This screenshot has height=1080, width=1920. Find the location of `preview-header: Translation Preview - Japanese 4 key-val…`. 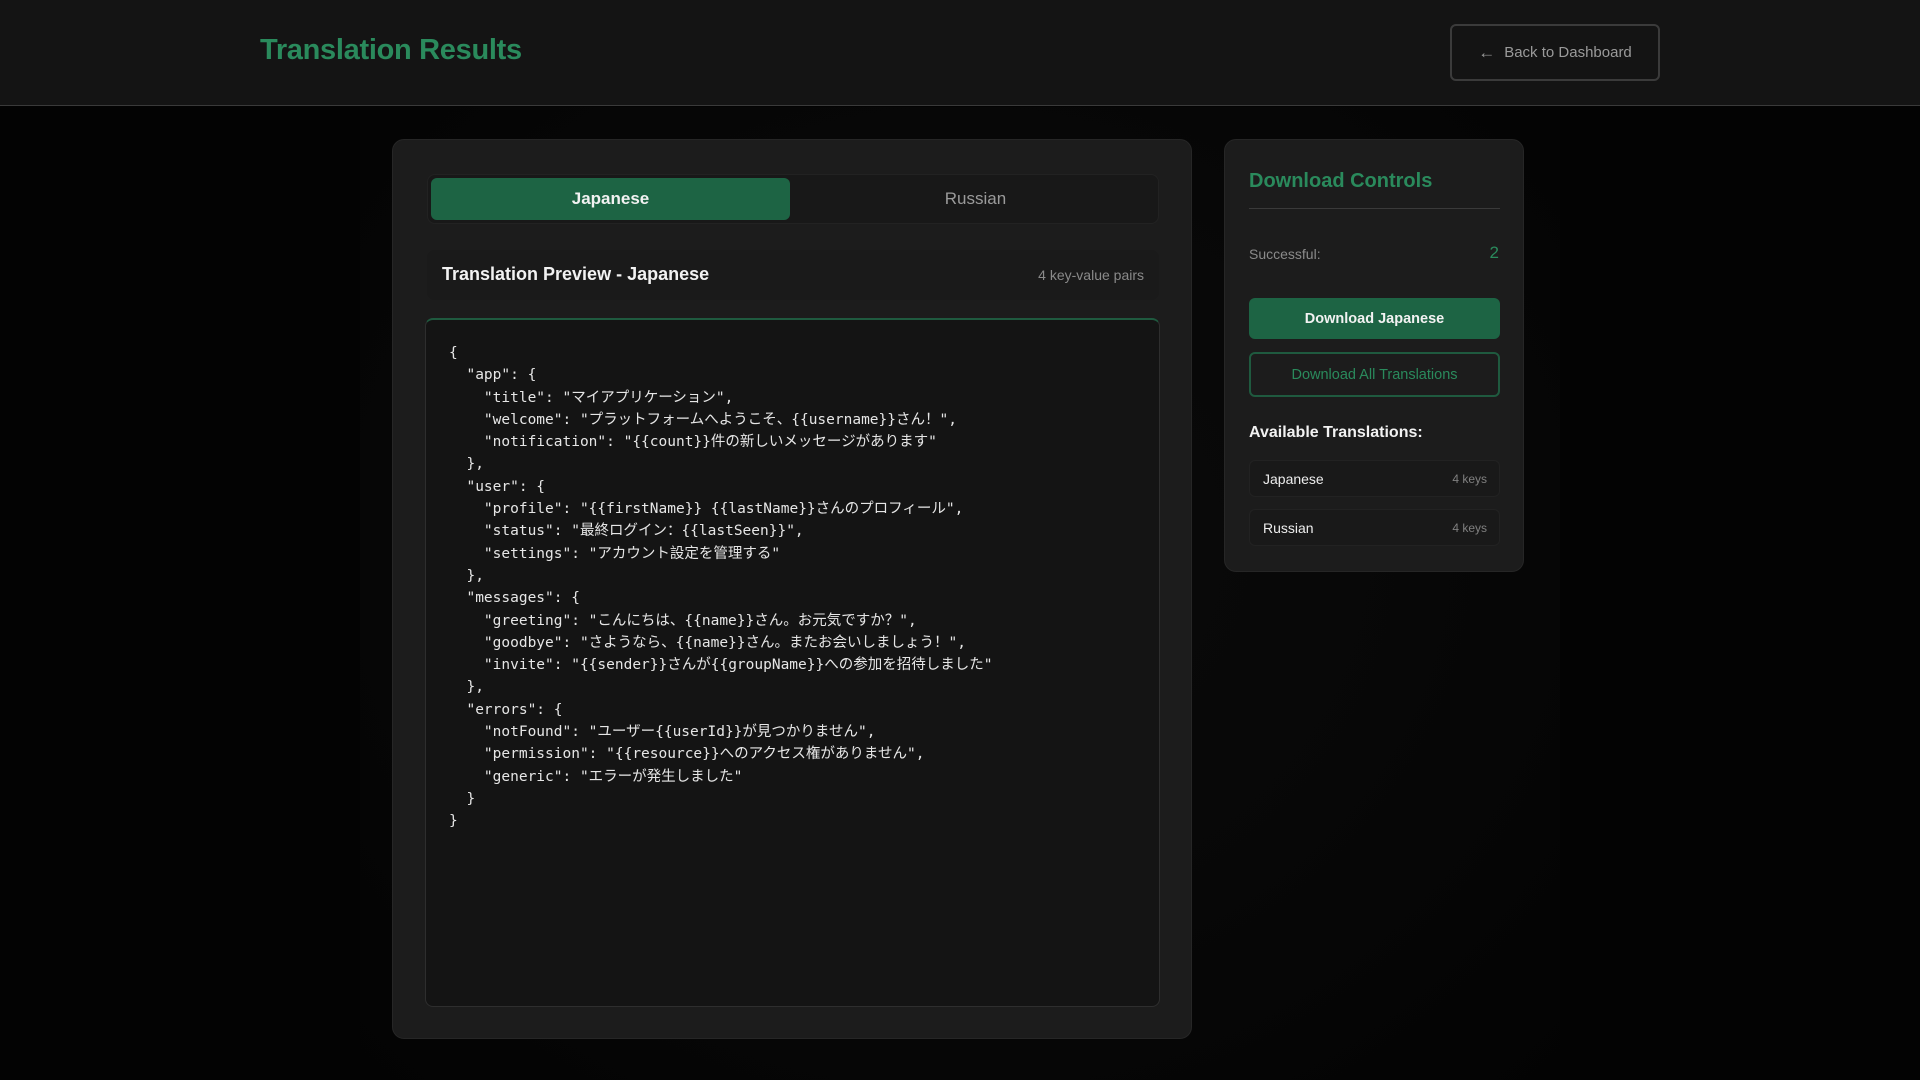

preview-header: Translation Preview - Japanese 4 key-val… is located at coordinates (793, 275).